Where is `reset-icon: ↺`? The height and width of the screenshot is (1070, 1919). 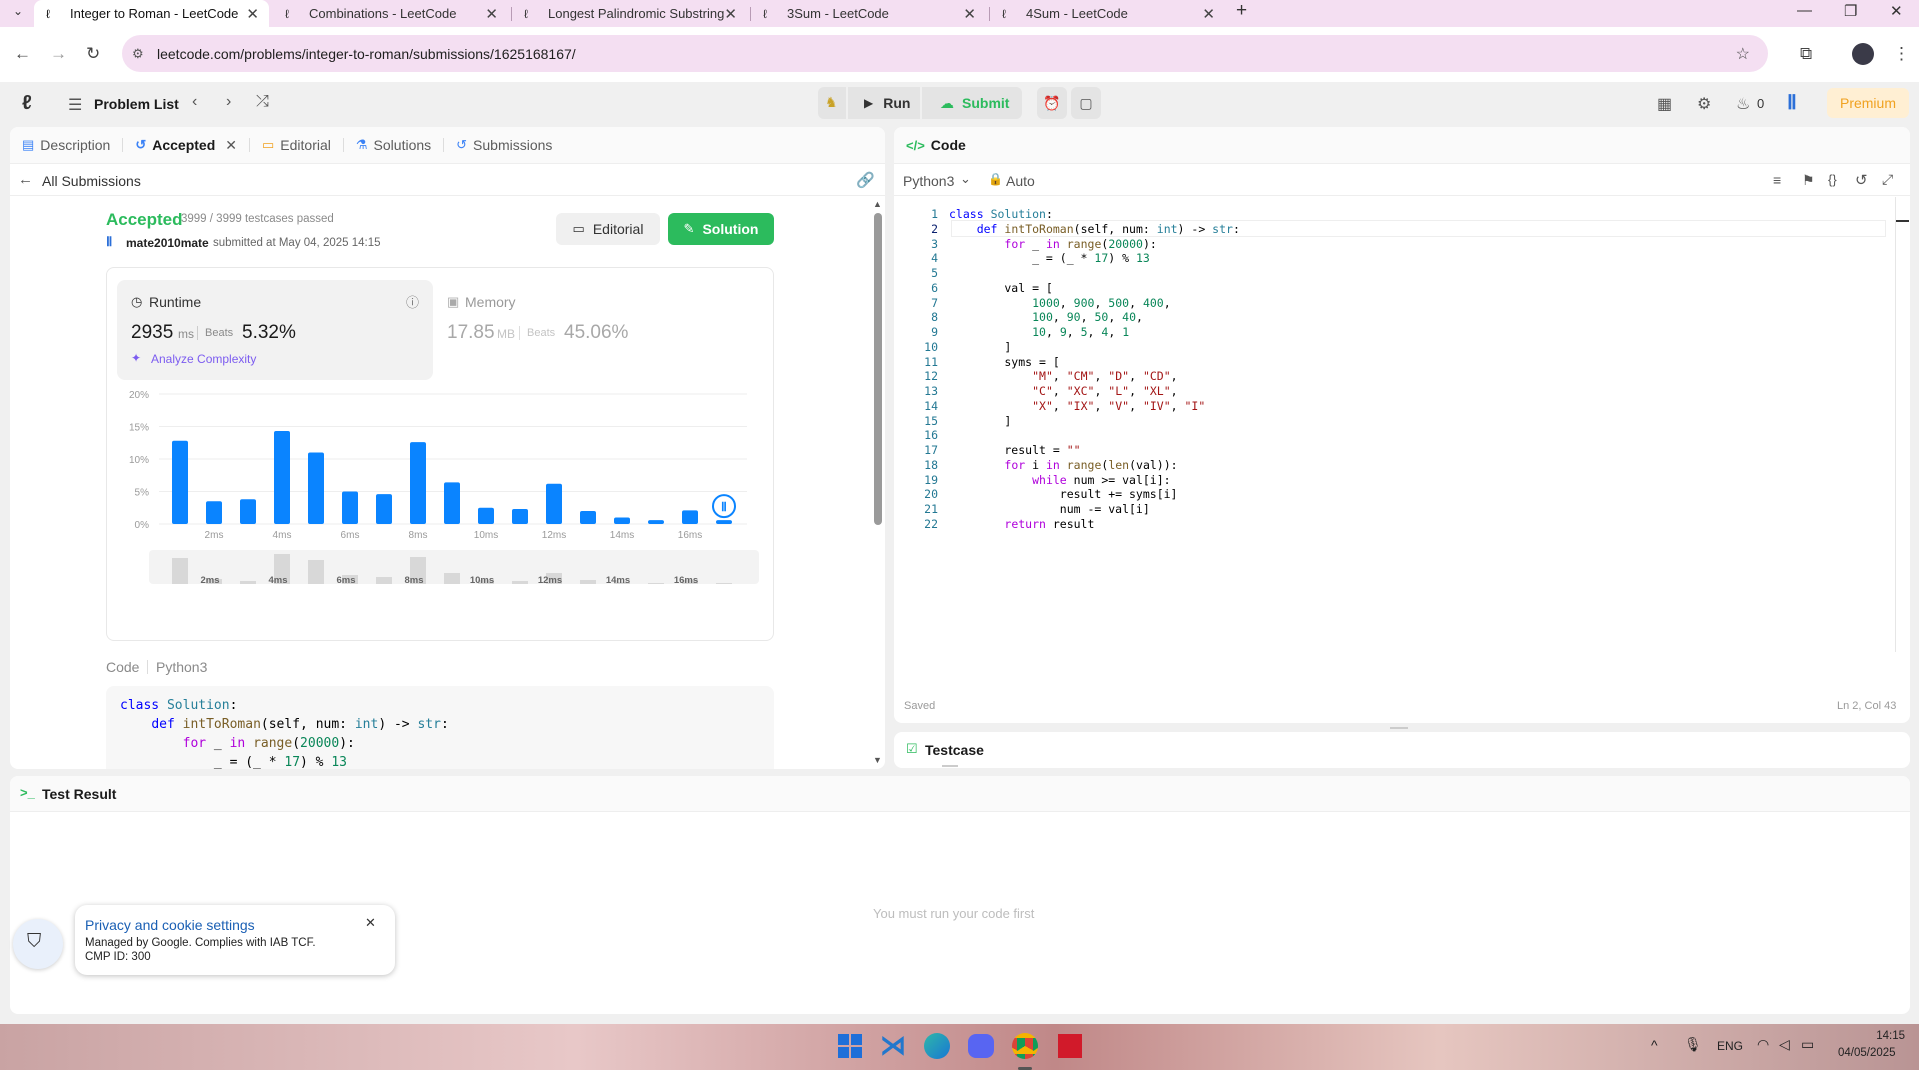
reset-icon: ↺ is located at coordinates (1861, 180).